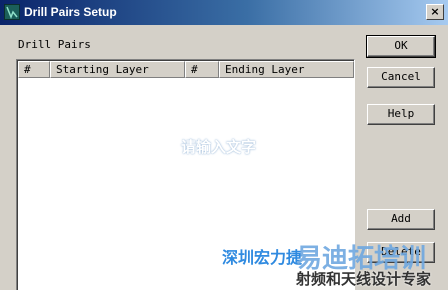 Image resolution: width=448 pixels, height=290 pixels. Describe the element at coordinates (401, 46) in the screenshot. I see `ok-button: OK` at that location.